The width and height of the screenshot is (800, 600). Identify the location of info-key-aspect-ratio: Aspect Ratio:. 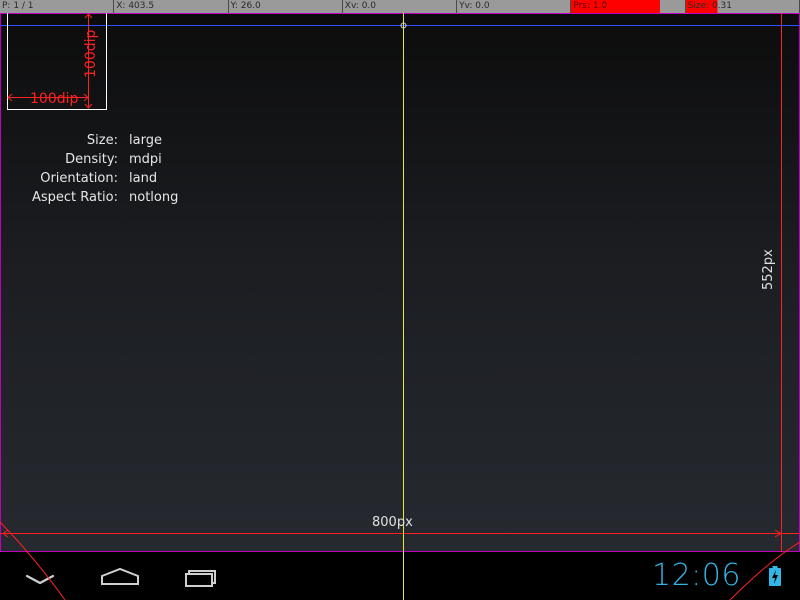
(74, 197).